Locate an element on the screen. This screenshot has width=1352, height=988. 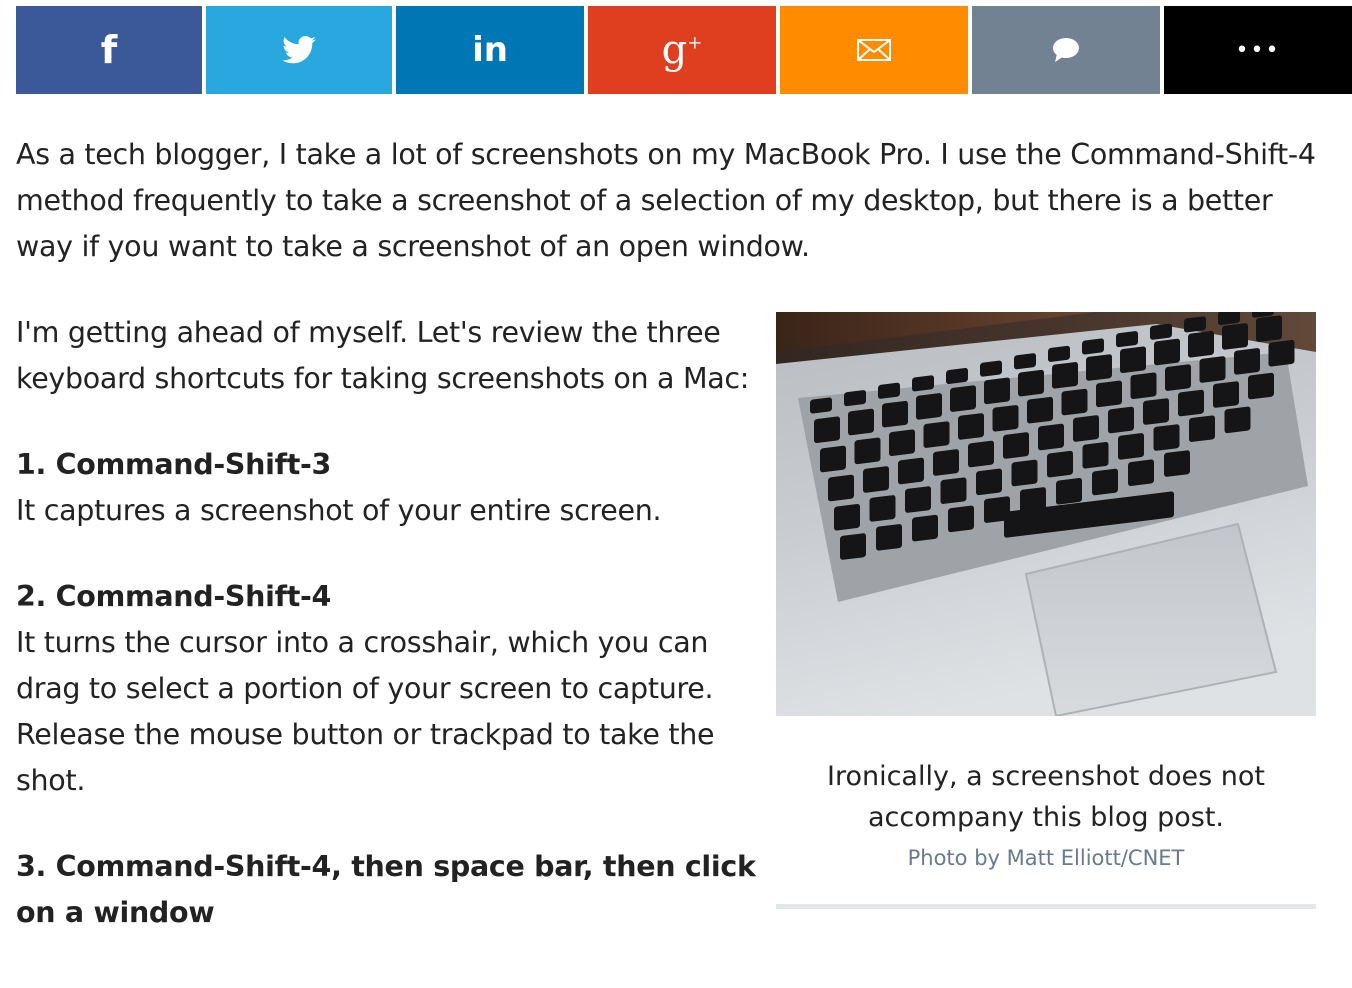
email-share-button is located at coordinates (874, 50).